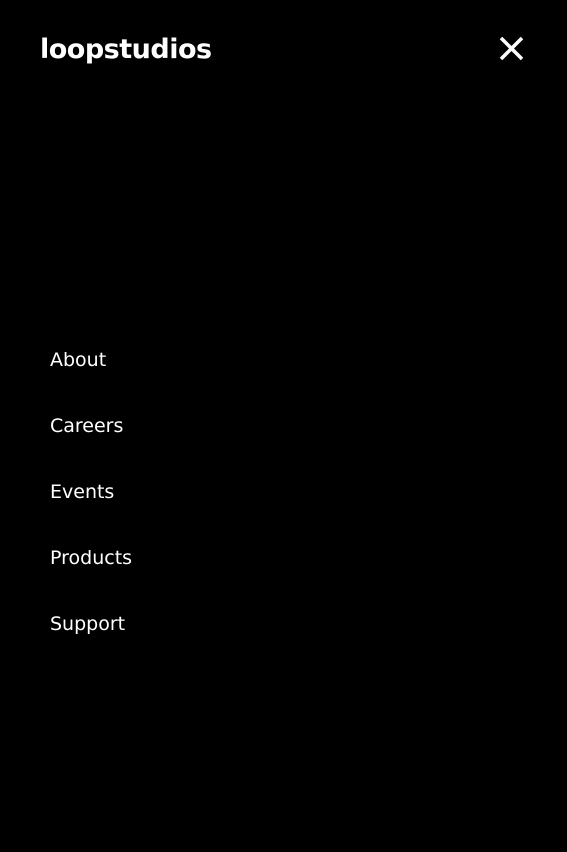 The width and height of the screenshot is (567, 852). Describe the element at coordinates (91, 624) in the screenshot. I see `menu-item-support: Support` at that location.